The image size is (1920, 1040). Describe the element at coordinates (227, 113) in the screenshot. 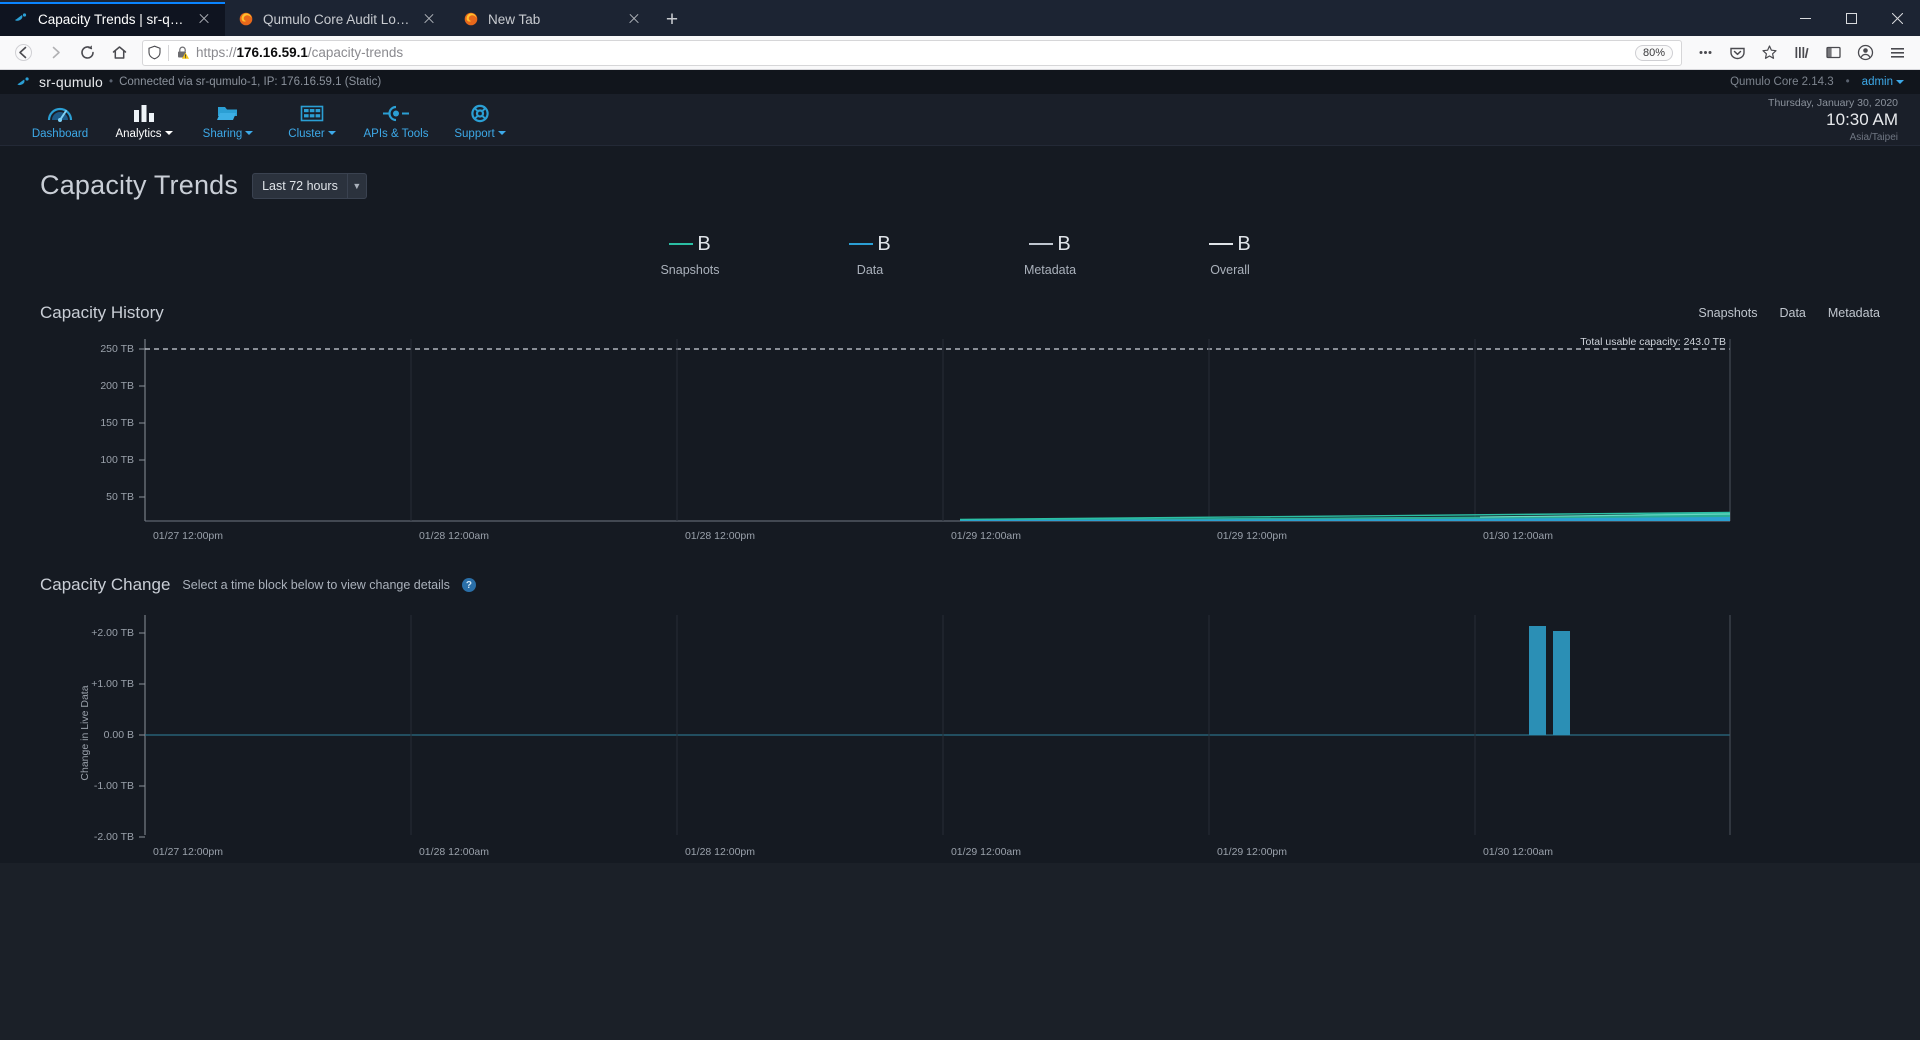

I see `folder-share-icon` at that location.